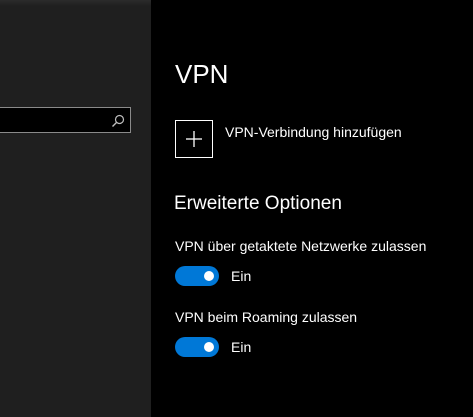  I want to click on metered-networks-toggle, so click(197, 276).